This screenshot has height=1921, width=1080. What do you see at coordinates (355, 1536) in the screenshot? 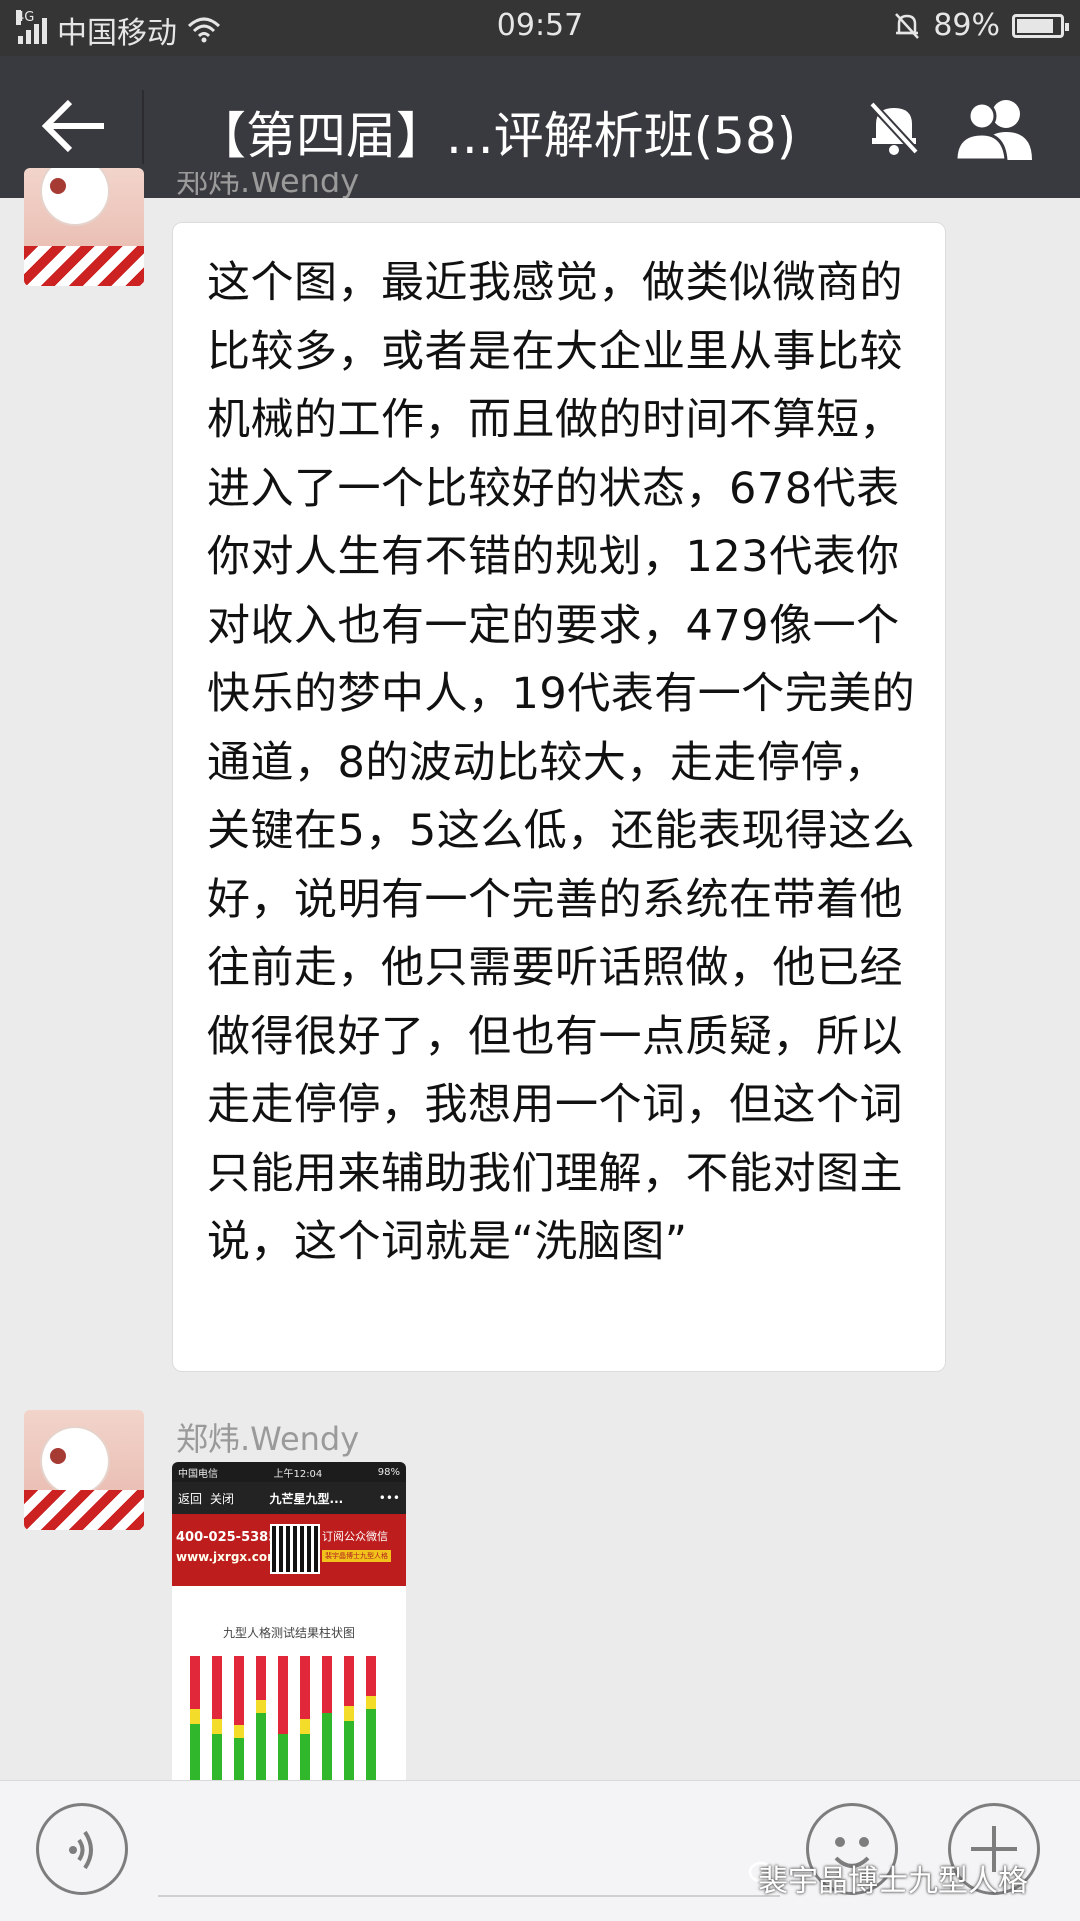
I see `image-subscribe: 订阅公众微信` at bounding box center [355, 1536].